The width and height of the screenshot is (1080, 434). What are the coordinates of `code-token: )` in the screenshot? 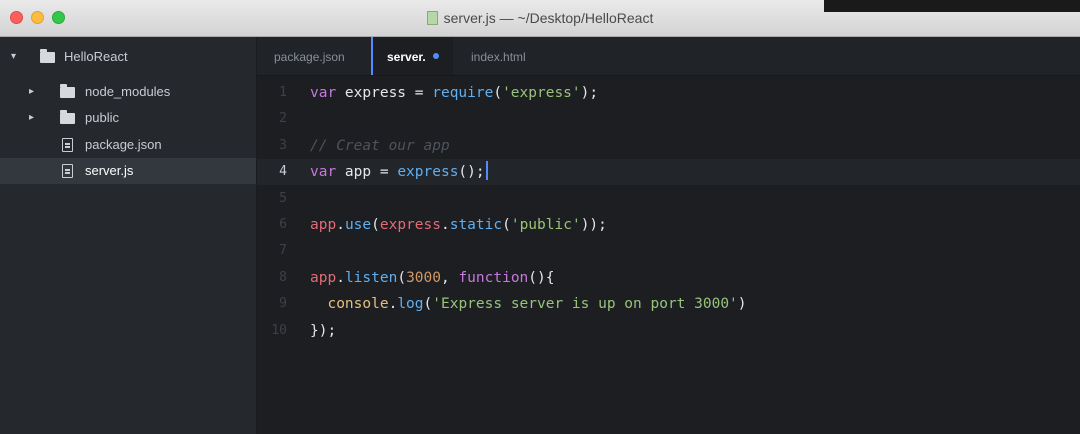 It's located at (742, 304).